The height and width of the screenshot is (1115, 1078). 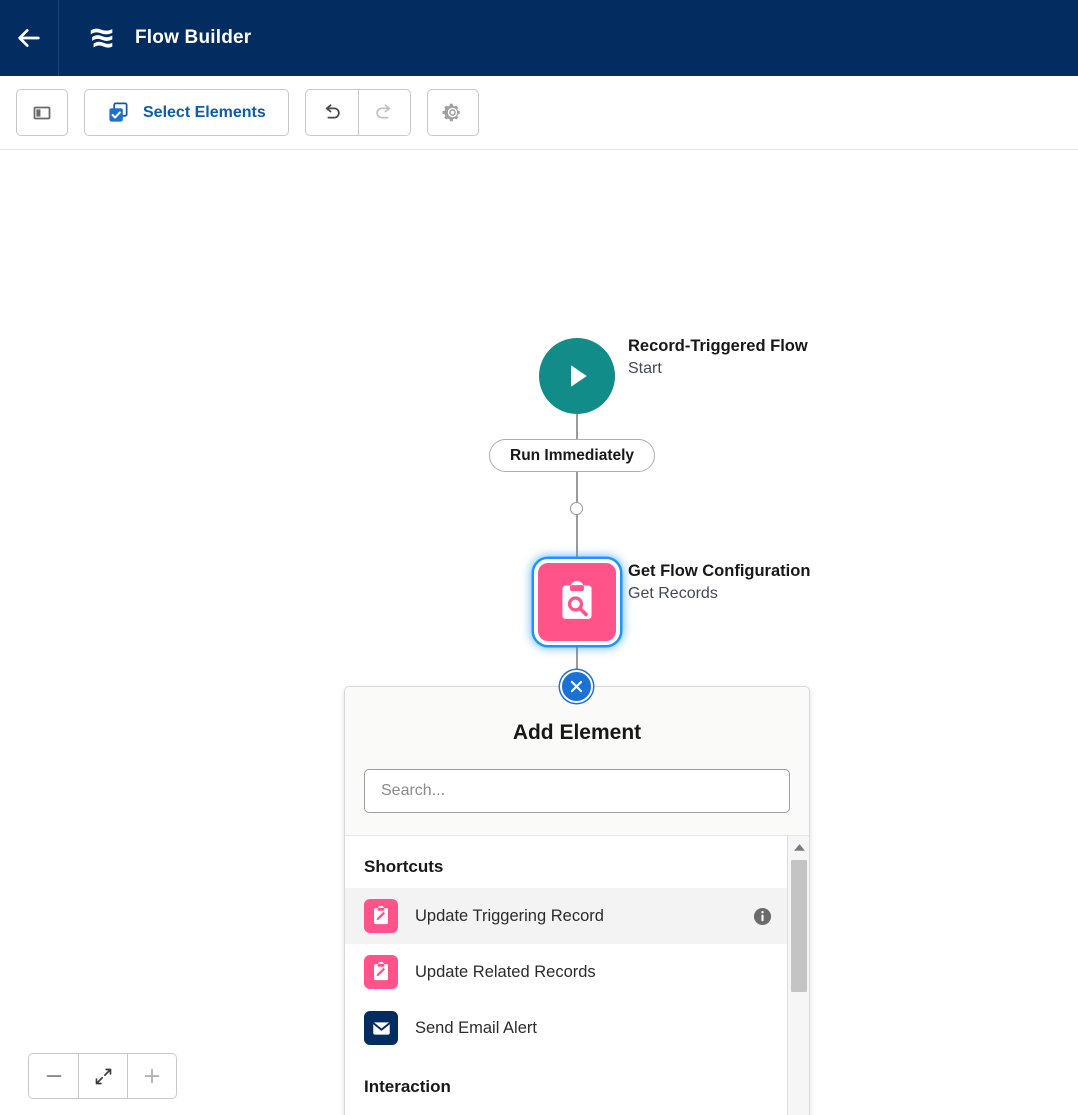 I want to click on scroll-up-arrow-icon, so click(x=799, y=847).